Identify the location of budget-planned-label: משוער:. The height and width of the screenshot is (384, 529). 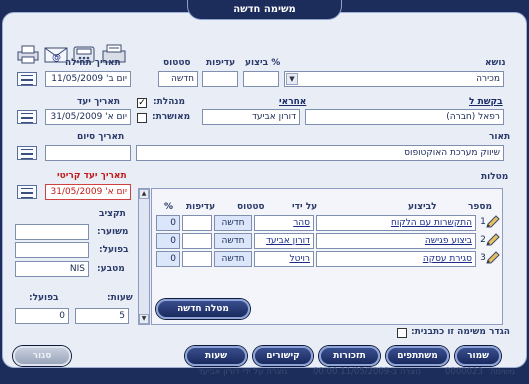
(113, 232).